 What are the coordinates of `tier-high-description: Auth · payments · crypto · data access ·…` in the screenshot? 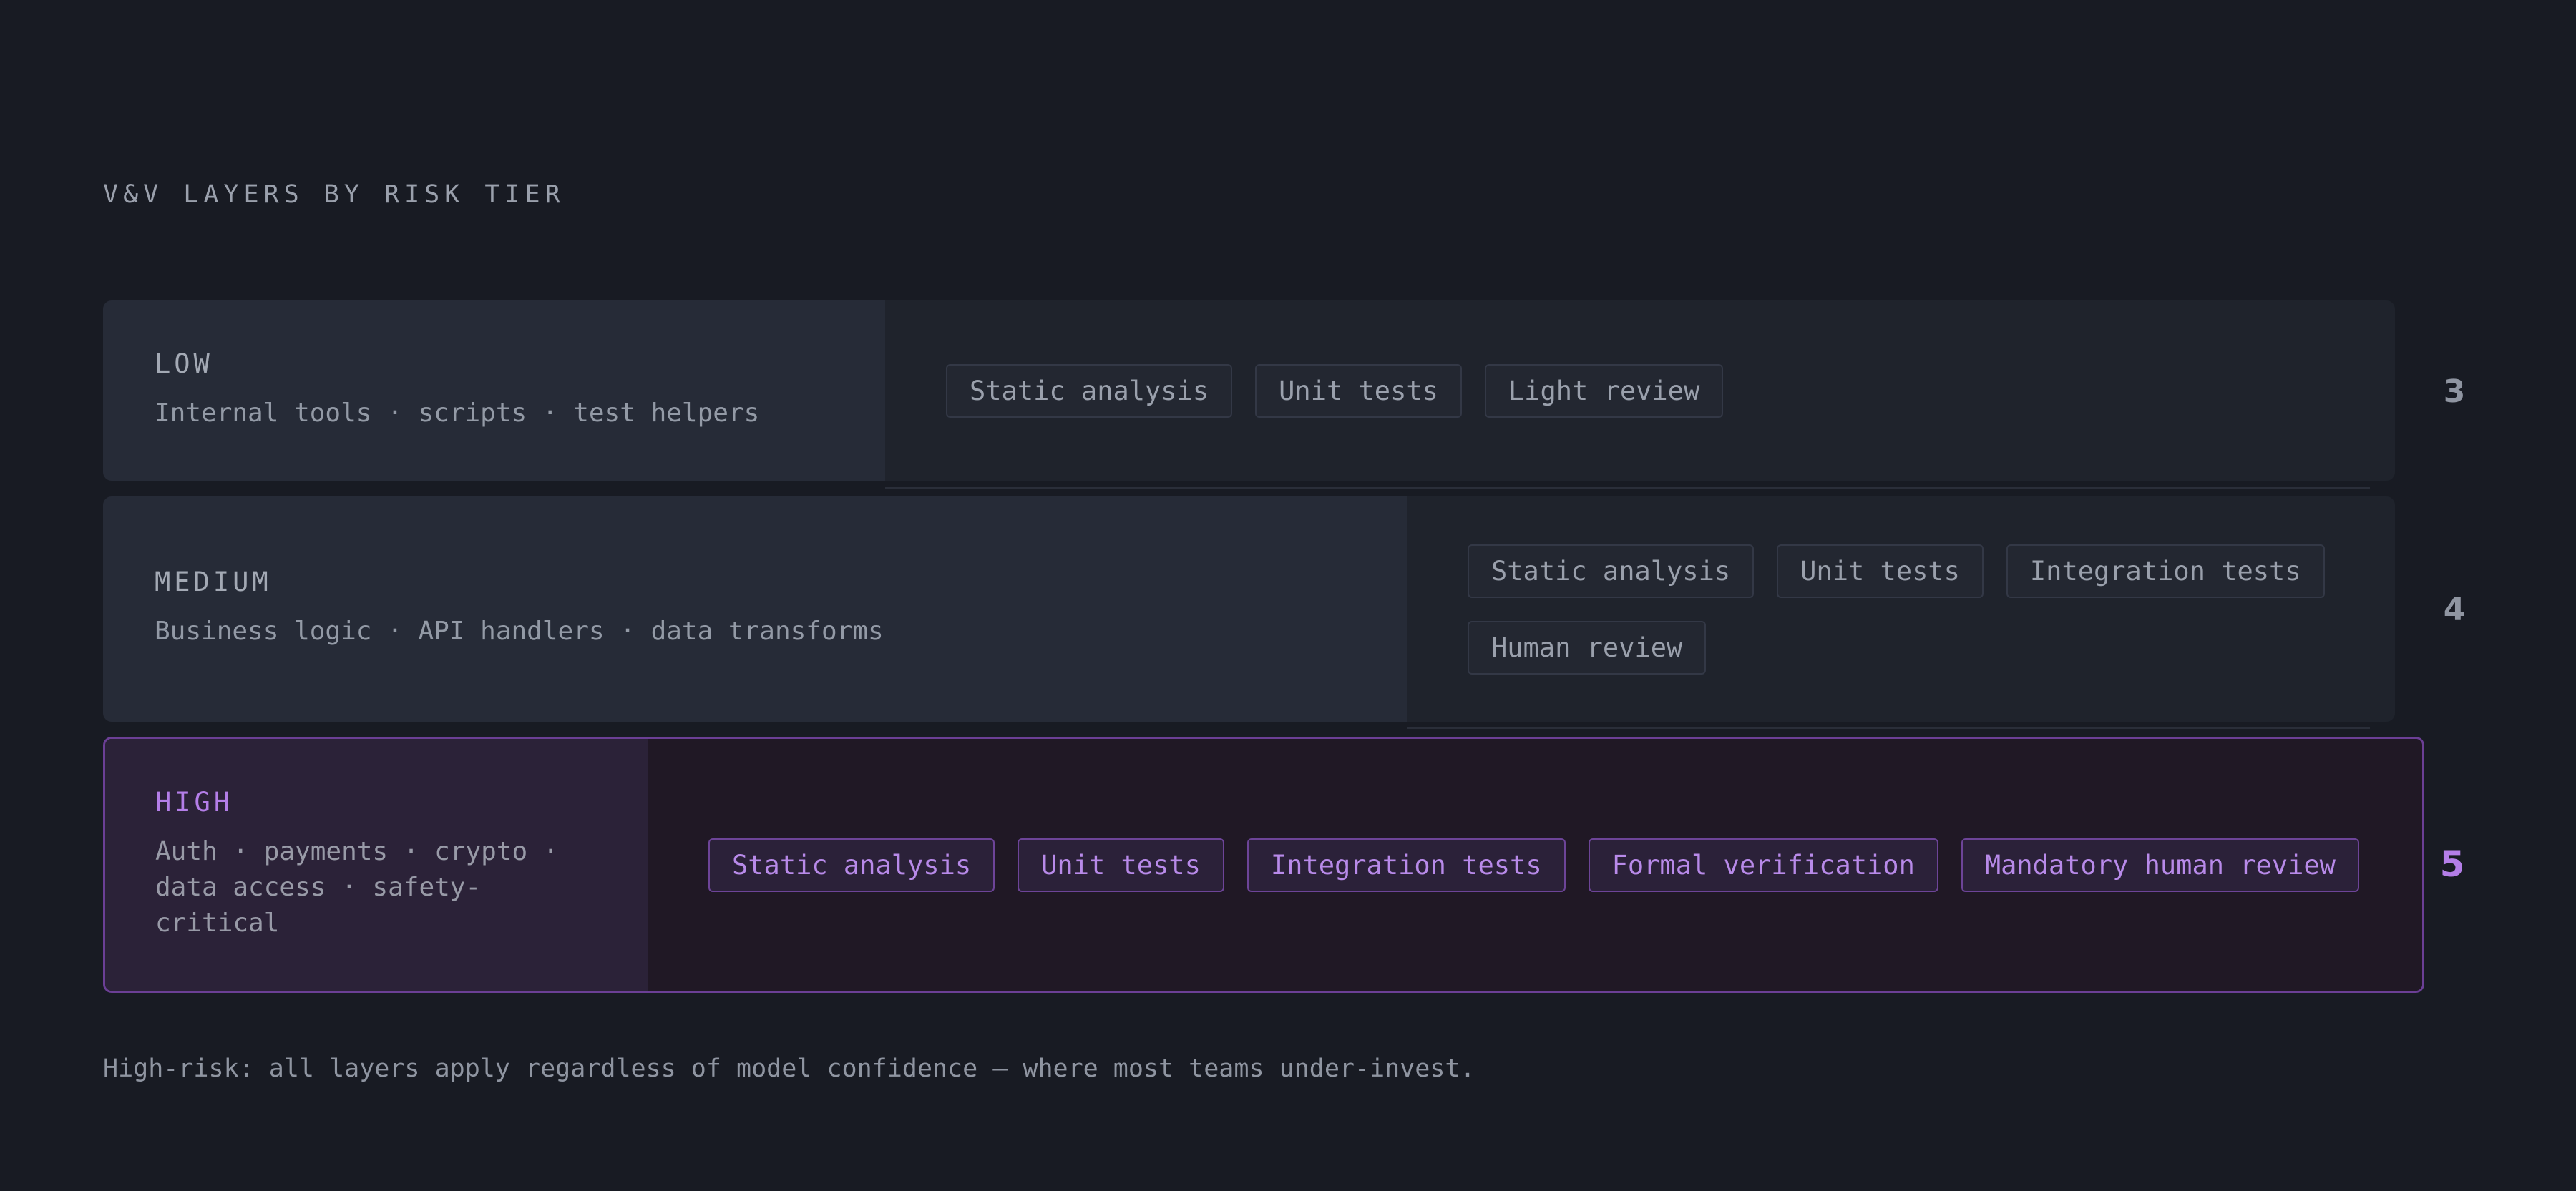 It's located at (357, 887).